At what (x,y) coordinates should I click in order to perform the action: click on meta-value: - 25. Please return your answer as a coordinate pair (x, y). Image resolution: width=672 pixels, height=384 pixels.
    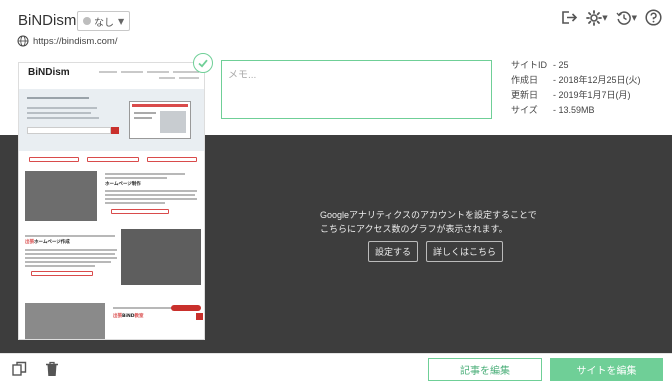
    Looking at the image, I should click on (561, 64).